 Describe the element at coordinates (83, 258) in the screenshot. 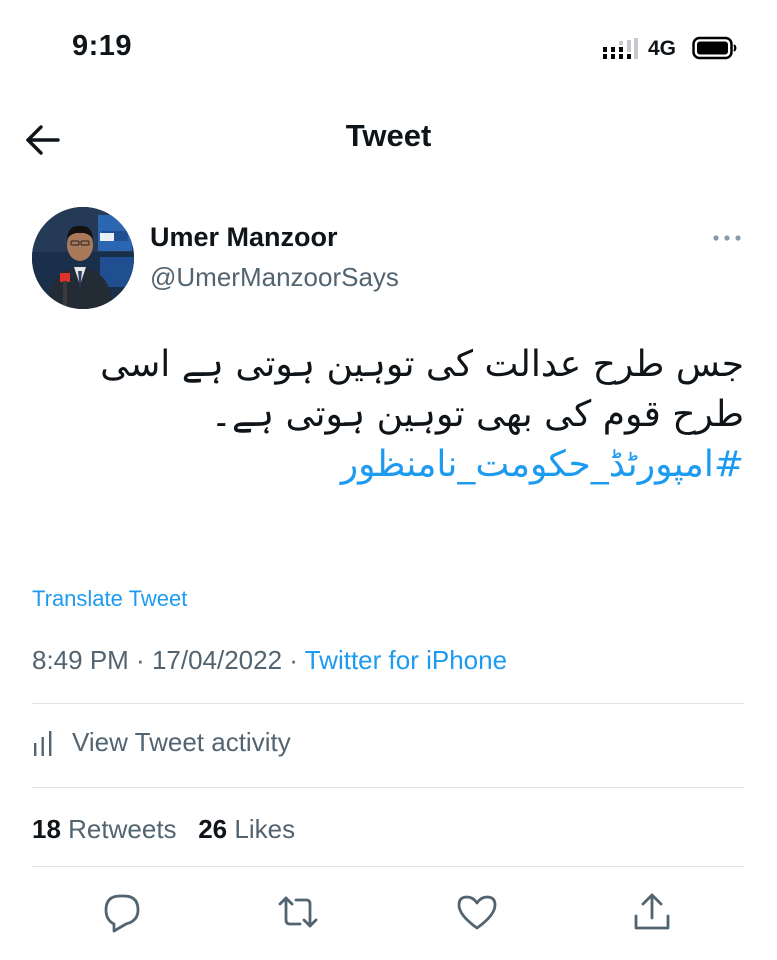

I see `avatar` at that location.